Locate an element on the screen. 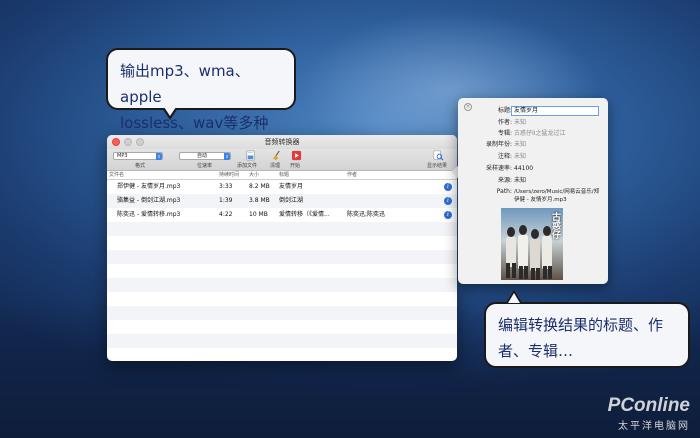  table-row: 骆集益 - 倒剑江湖.mp3 1:39 3.8 MB 倒剑江湖 i is located at coordinates (282, 201).